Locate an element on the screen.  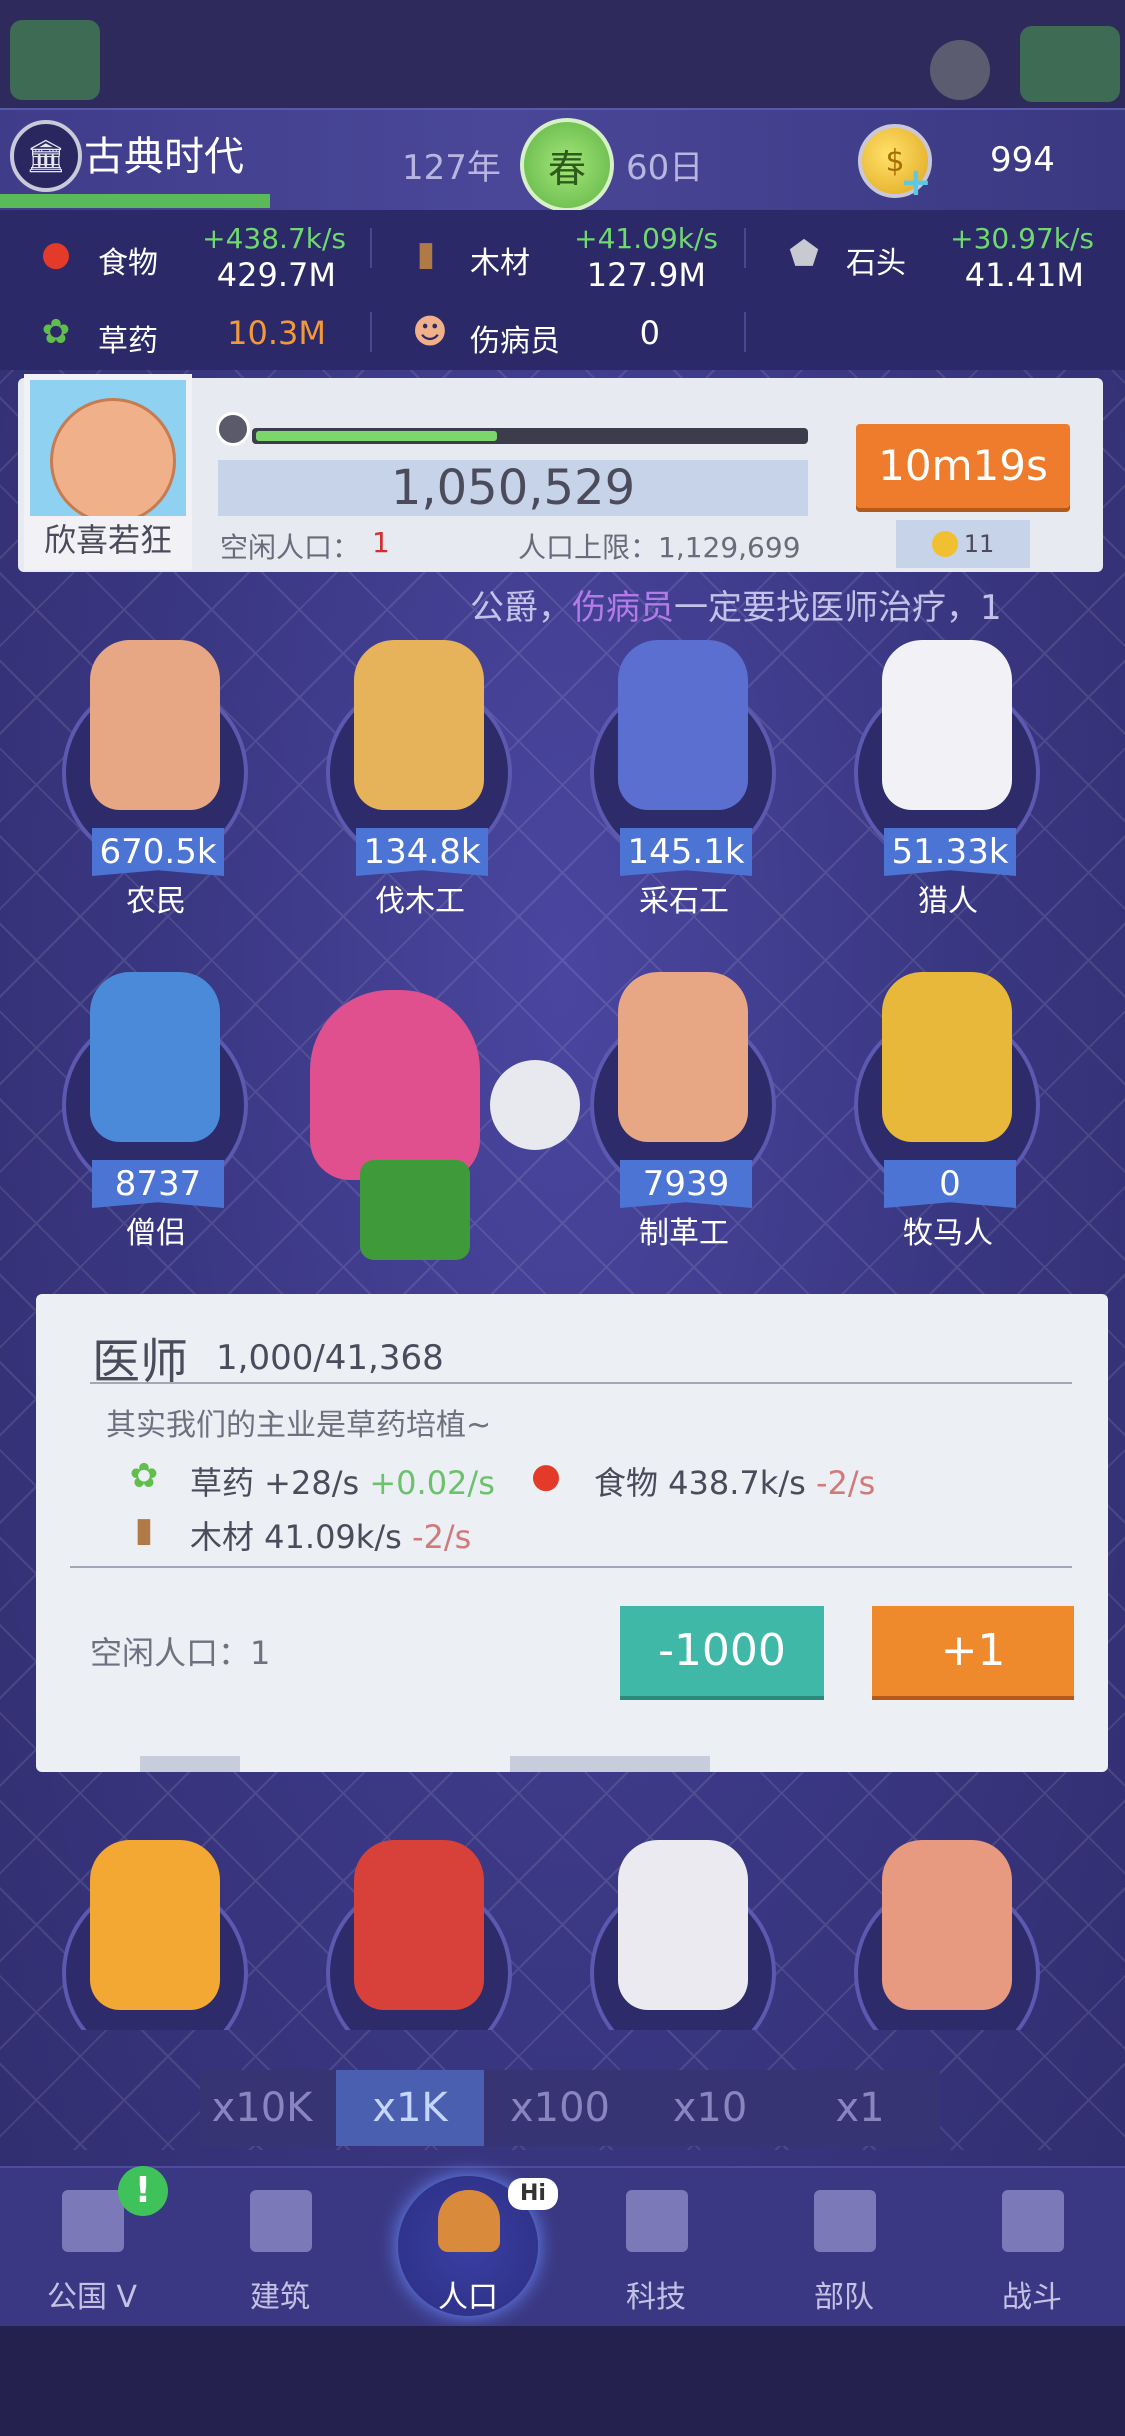
person-icon is located at coordinates (469, 2221).